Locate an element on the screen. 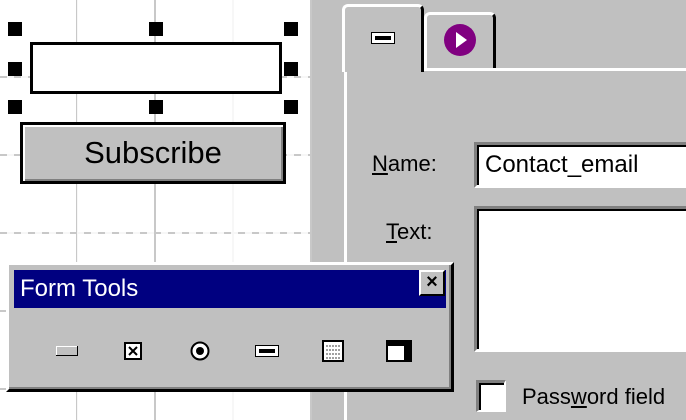 The height and width of the screenshot is (420, 686). actions-tab-icon is located at coordinates (460, 42).